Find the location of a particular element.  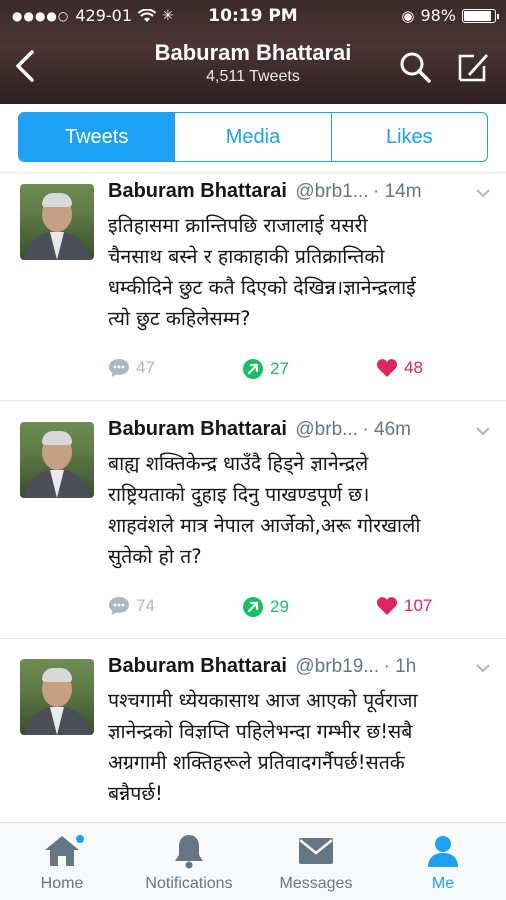

tweet-actions: 47 27 48 is located at coordinates (273, 371).